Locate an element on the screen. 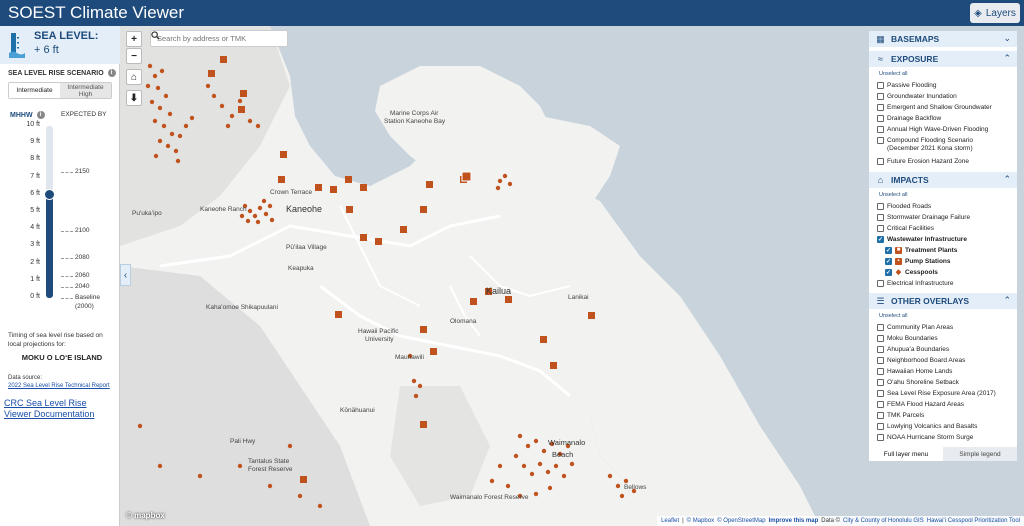 The height and width of the screenshot is (526, 1024). layer-checkbox-row: Groundwater Inundation is located at coordinates (917, 96).